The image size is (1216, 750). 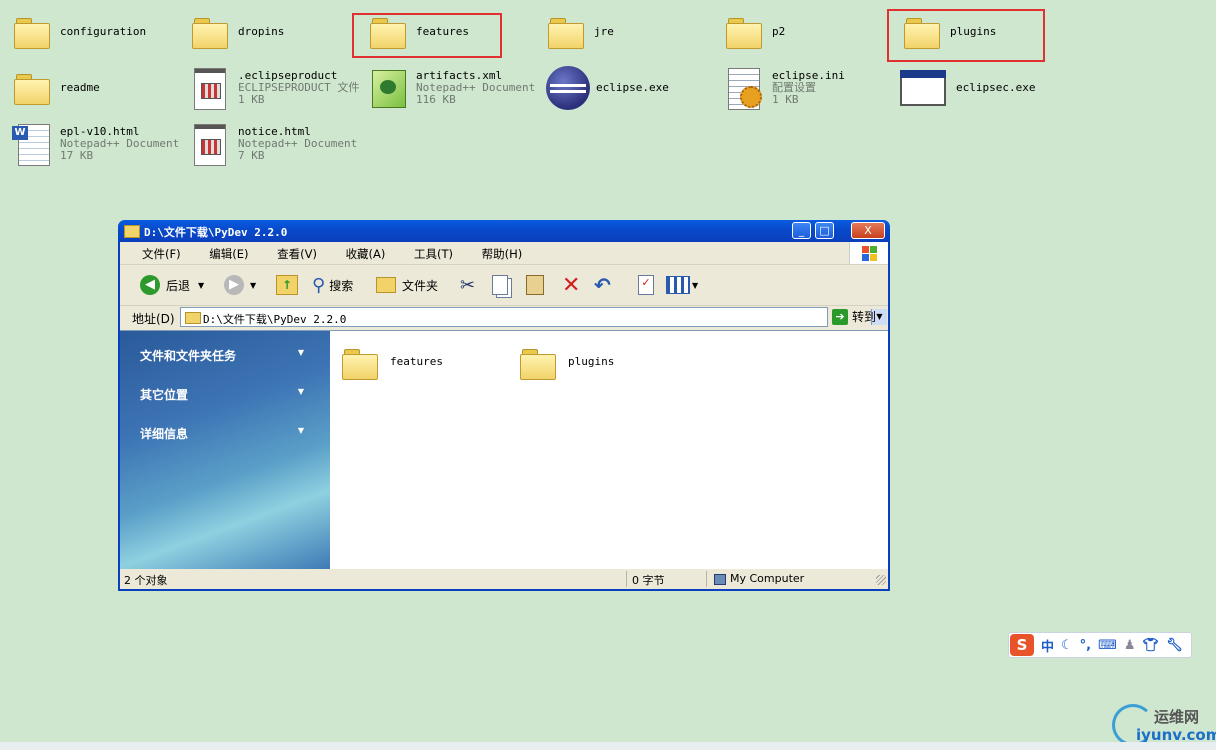 I want to click on back-button: ◀ 后退 ▼, so click(x=172, y=285).